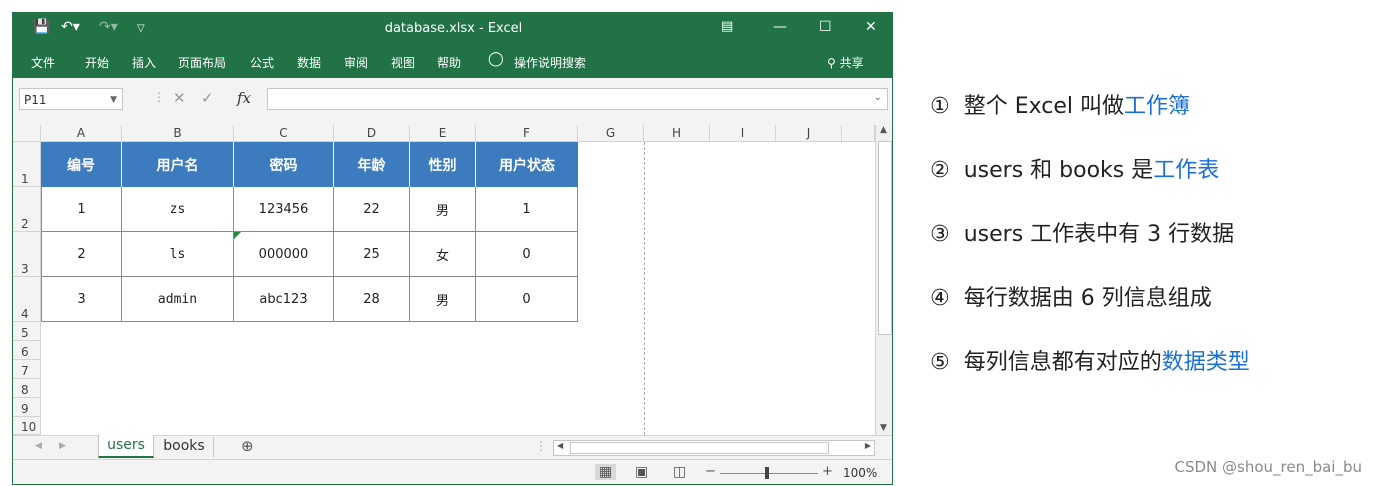 This screenshot has width=1378, height=486. Describe the element at coordinates (27, 350) in the screenshot. I see `row-header: 6` at that location.